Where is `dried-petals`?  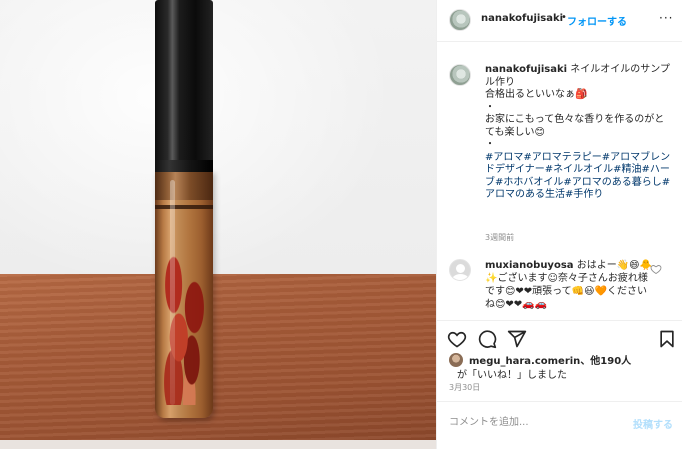
dried-petals is located at coordinates (184, 330).